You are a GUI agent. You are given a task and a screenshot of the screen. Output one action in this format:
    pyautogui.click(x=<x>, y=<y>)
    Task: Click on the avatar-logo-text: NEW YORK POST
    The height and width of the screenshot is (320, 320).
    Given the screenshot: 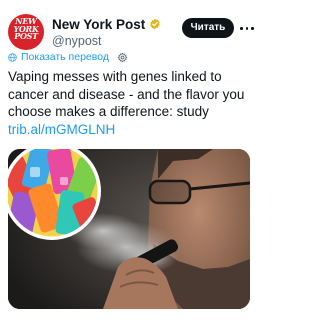 What is the action you would take?
    pyautogui.click(x=26, y=28)
    